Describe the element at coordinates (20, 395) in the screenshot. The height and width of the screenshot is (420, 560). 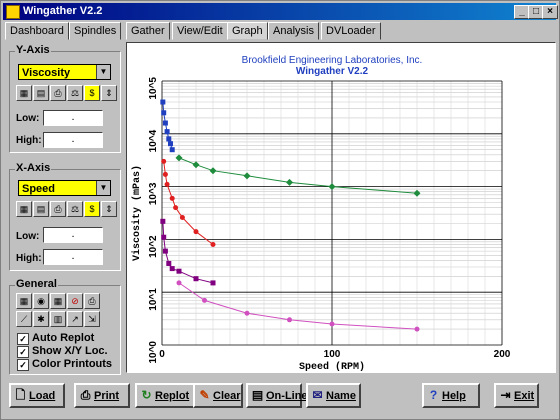
I see `document-icon: 🗋` at that location.